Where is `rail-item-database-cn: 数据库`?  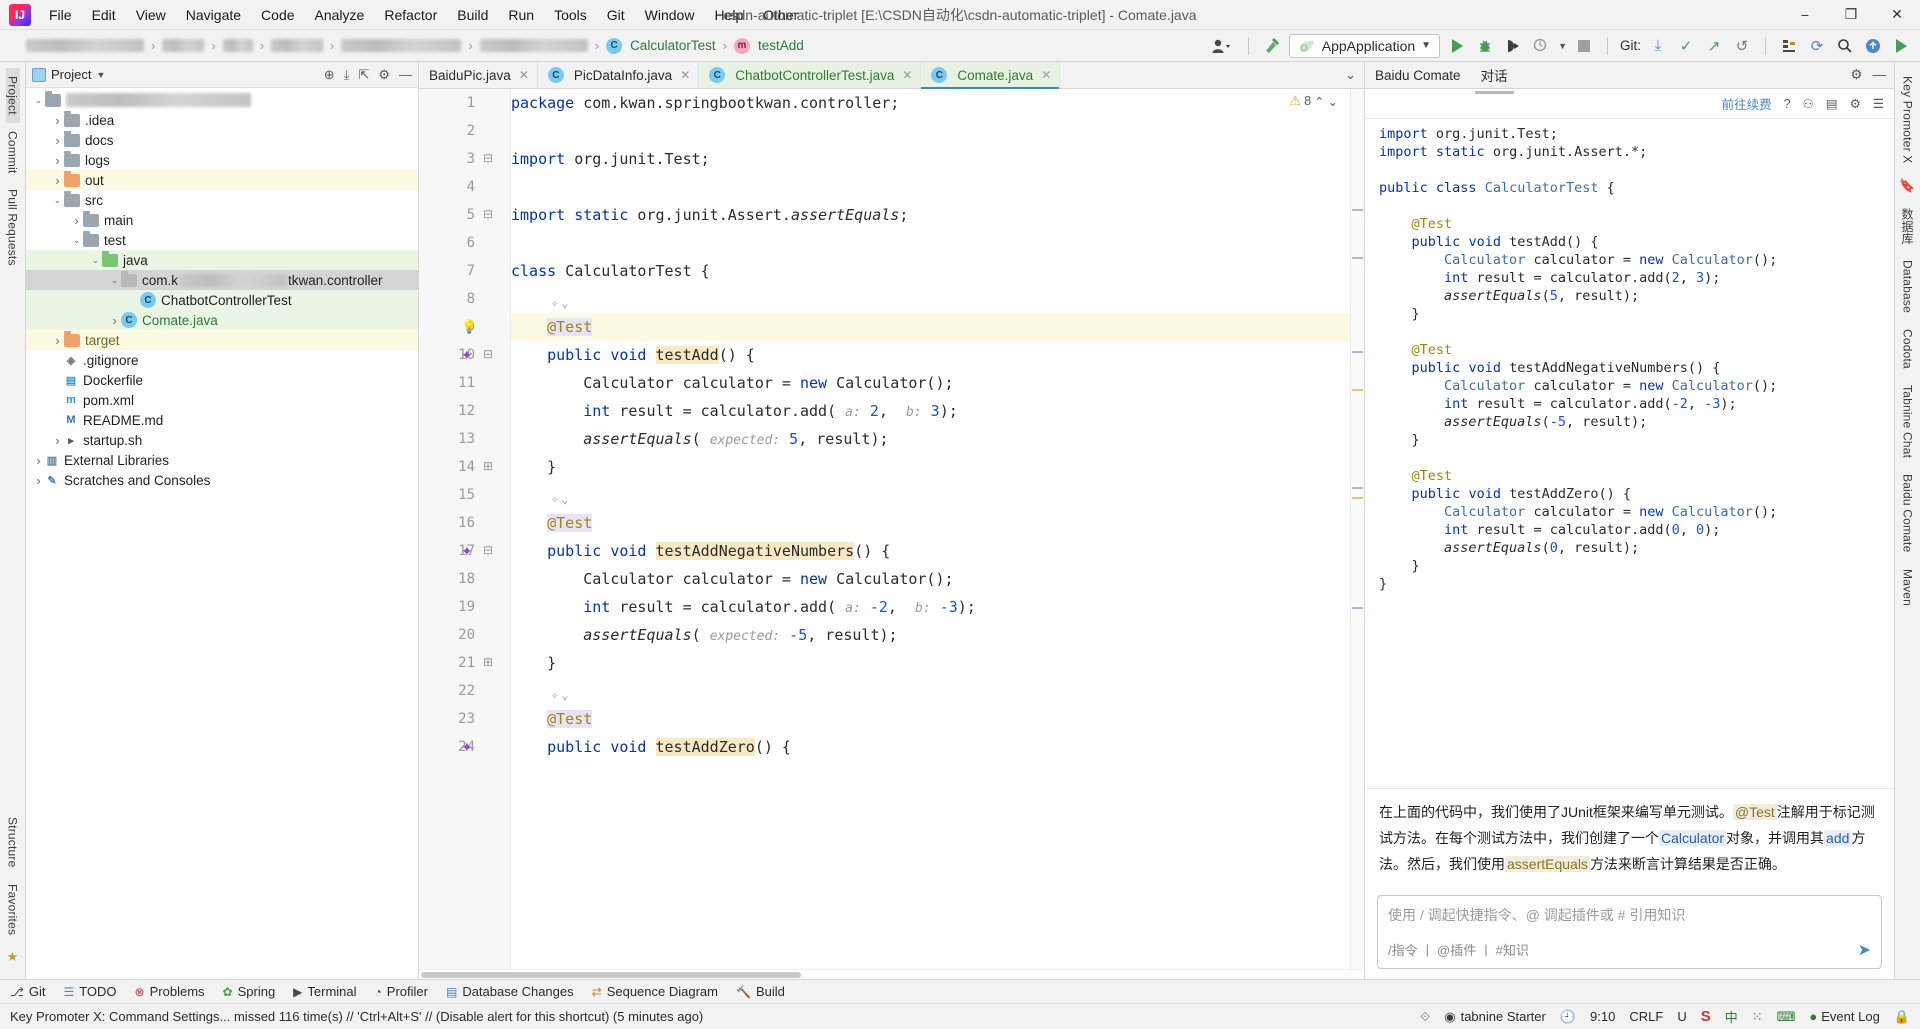
rail-item-database-cn: 数据库 is located at coordinates (1907, 226).